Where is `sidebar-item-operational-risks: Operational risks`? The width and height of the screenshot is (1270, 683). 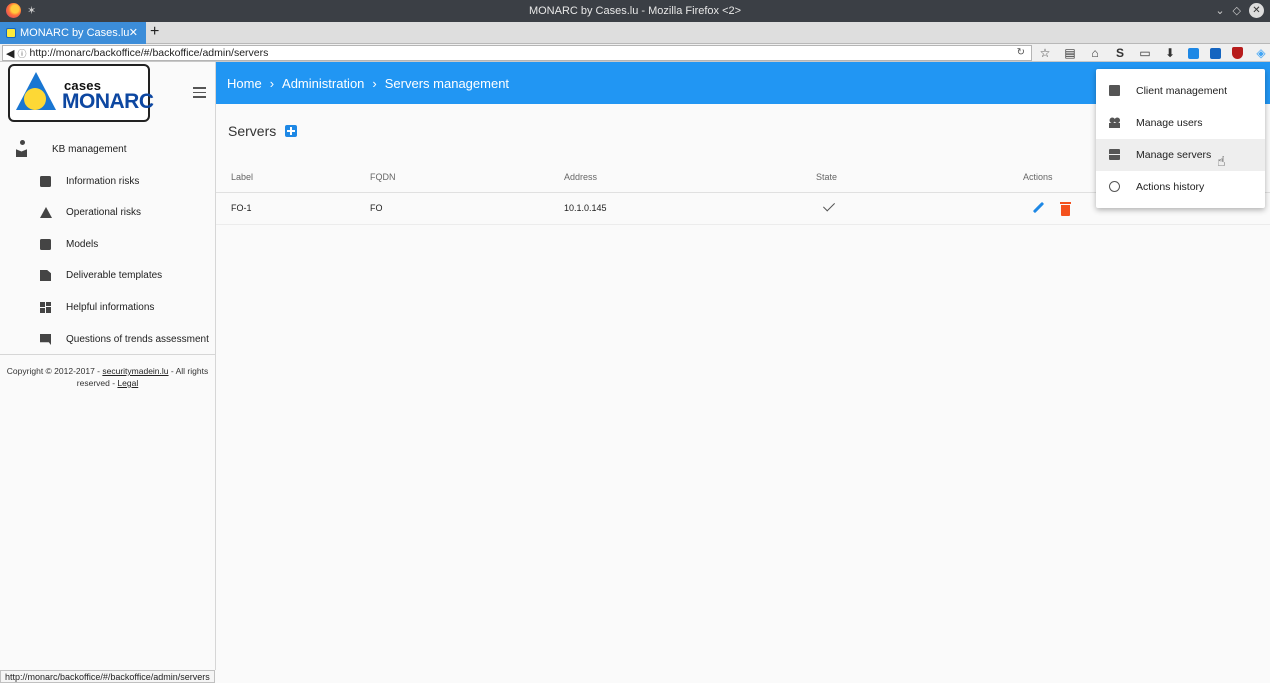 sidebar-item-operational-risks: Operational risks is located at coordinates (107, 213).